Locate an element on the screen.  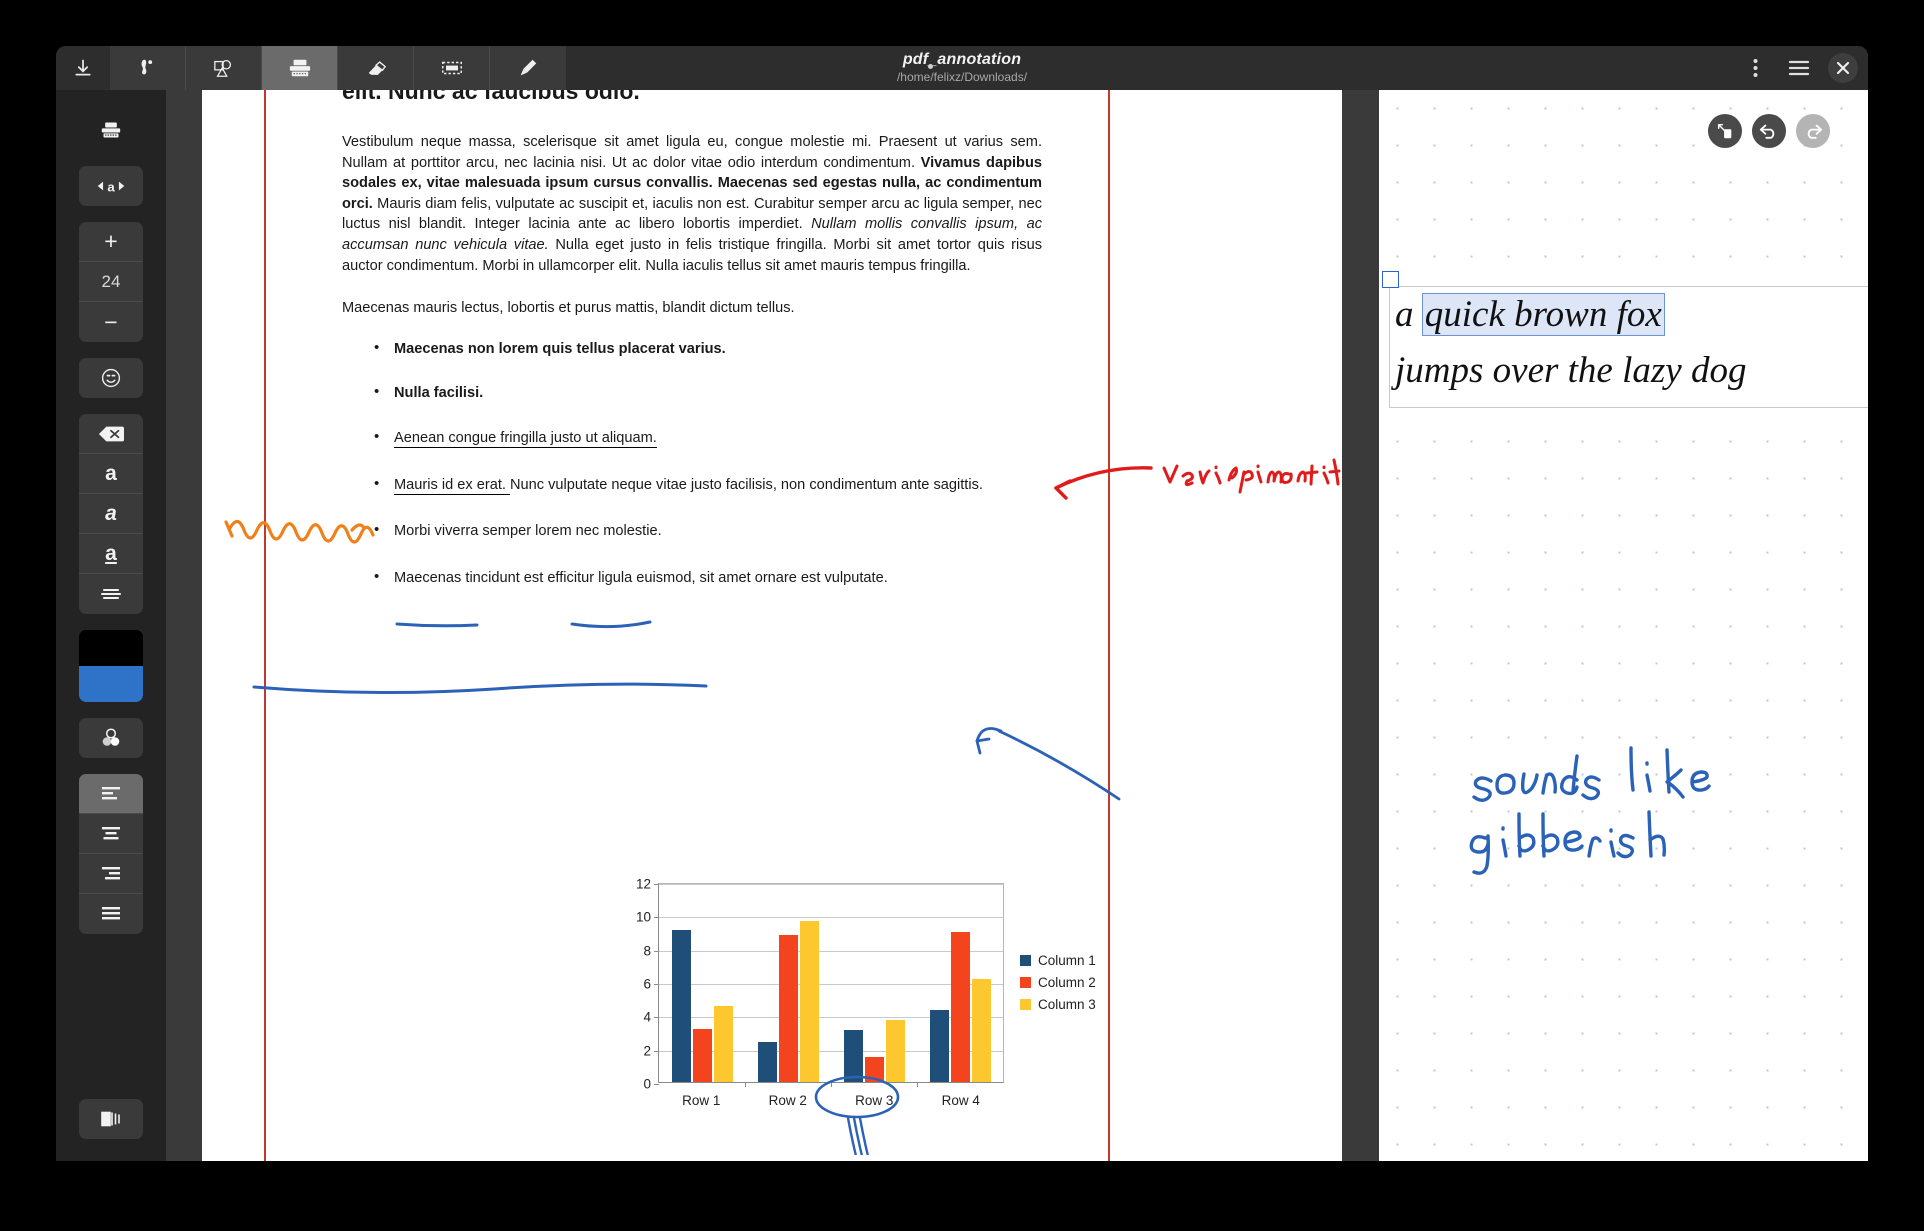
strikethrough-icon is located at coordinates (111, 594).